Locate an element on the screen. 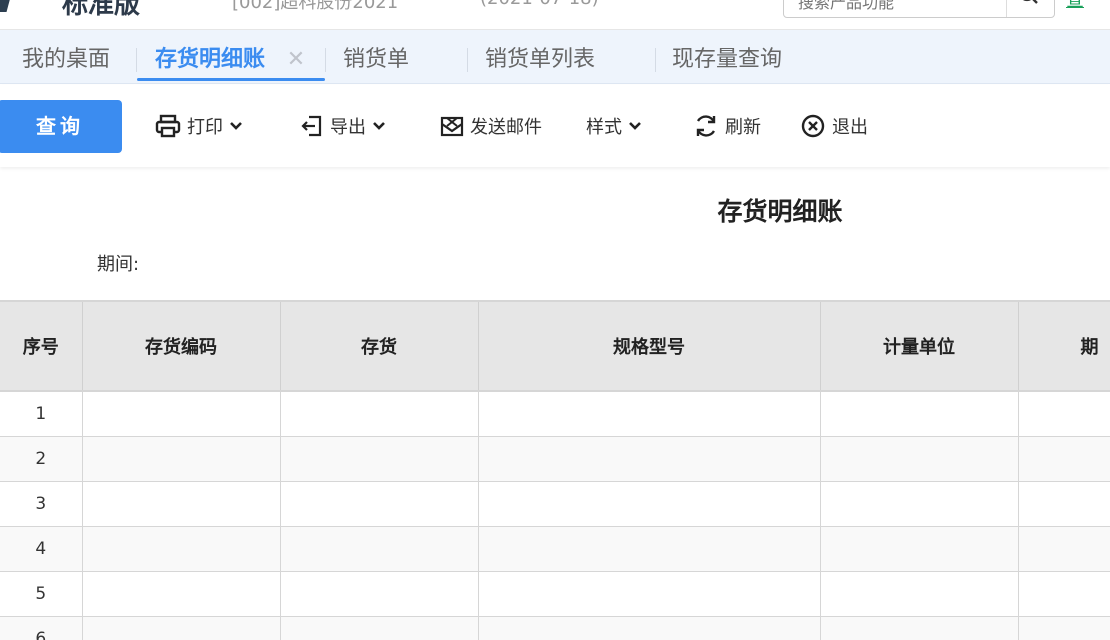 The image size is (1110, 640). row-index: 3 is located at coordinates (41, 504).